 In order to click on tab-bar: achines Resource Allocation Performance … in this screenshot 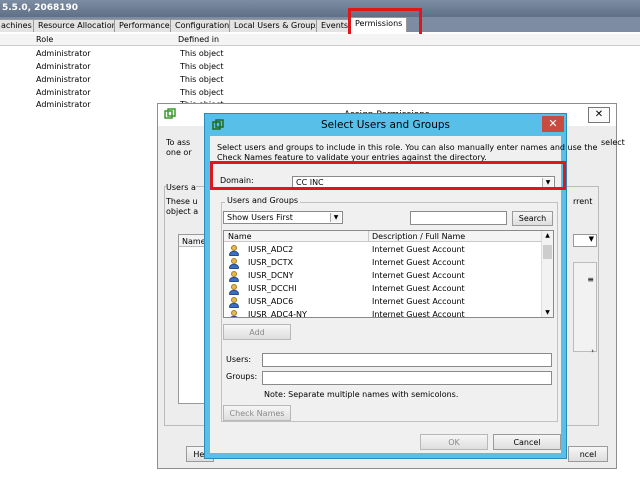, I will do `click(320, 24)`.